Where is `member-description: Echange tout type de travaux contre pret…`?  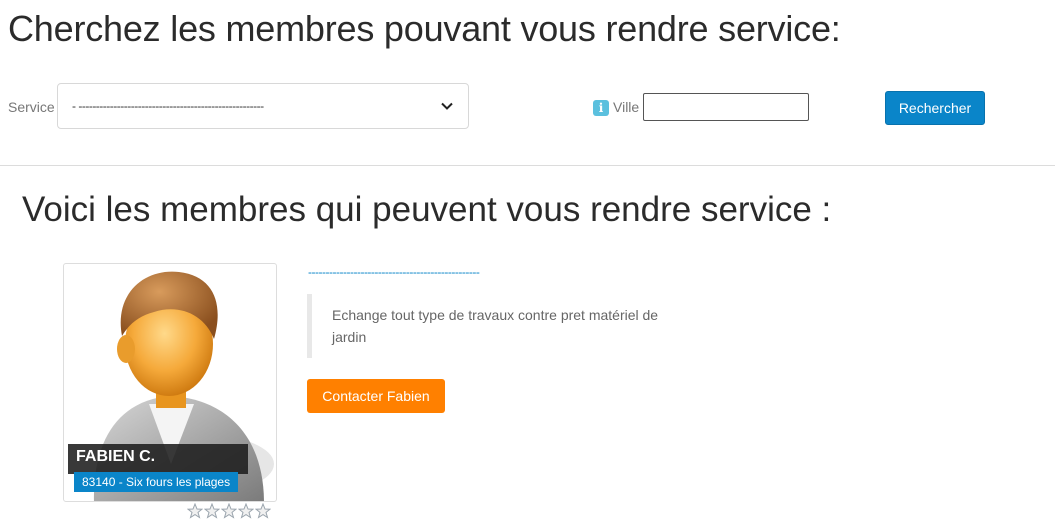 member-description: Echange tout type de travaux contre pret… is located at coordinates (507, 326).